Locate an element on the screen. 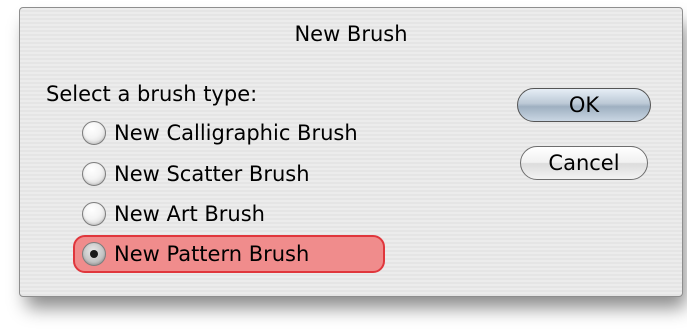  radio-dot-icon is located at coordinates (94, 254).